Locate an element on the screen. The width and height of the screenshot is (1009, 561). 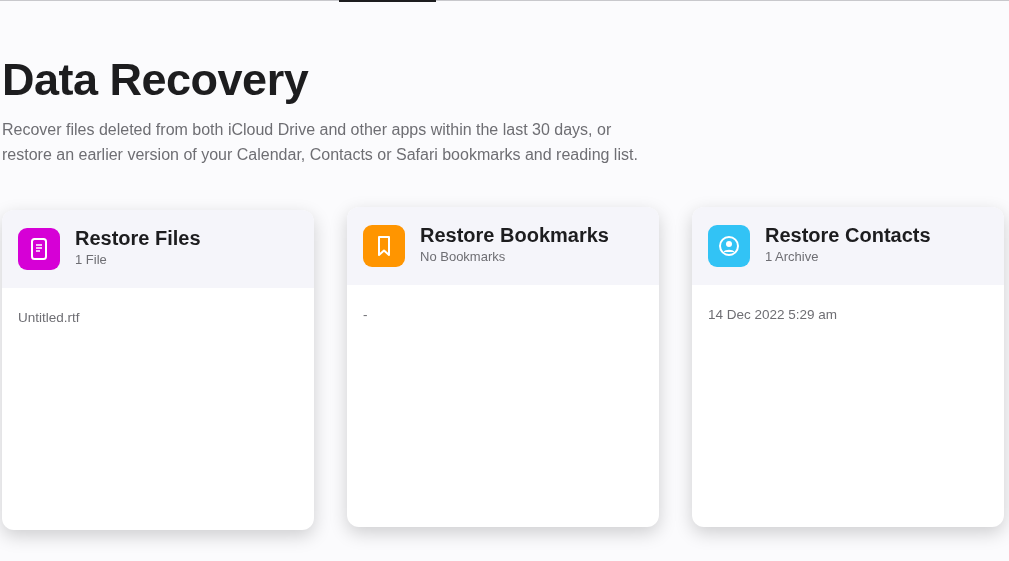
card-entry: 14 Dec 2022 5:29 am is located at coordinates (773, 314).